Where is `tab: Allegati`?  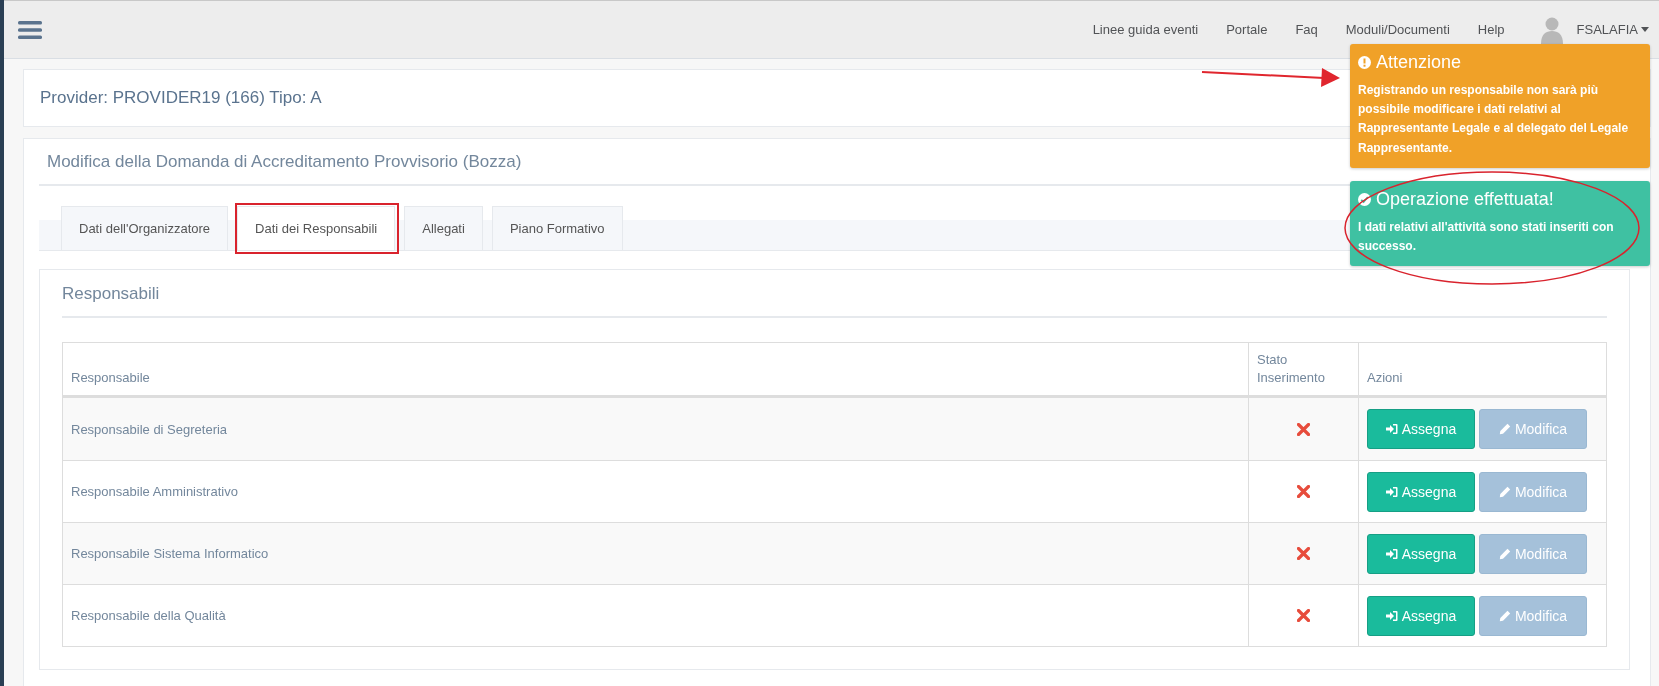
tab: Allegati is located at coordinates (443, 228).